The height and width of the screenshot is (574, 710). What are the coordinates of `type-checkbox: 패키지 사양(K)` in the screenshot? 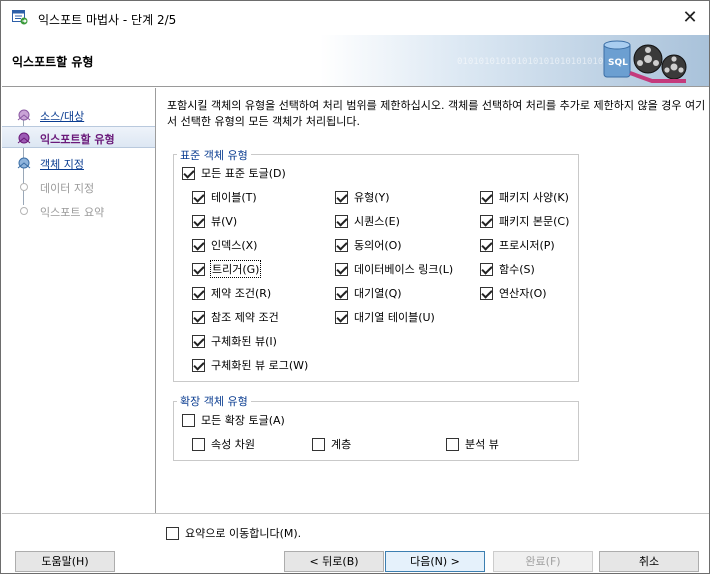 It's located at (524, 197).